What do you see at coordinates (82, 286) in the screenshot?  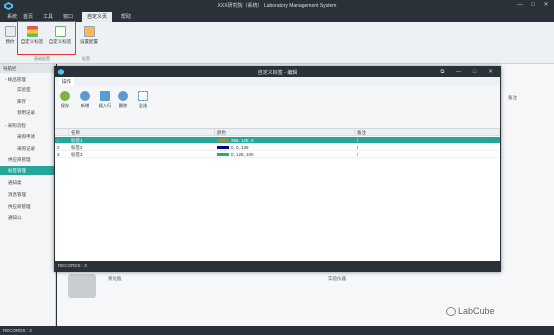 I see `flask-image` at bounding box center [82, 286].